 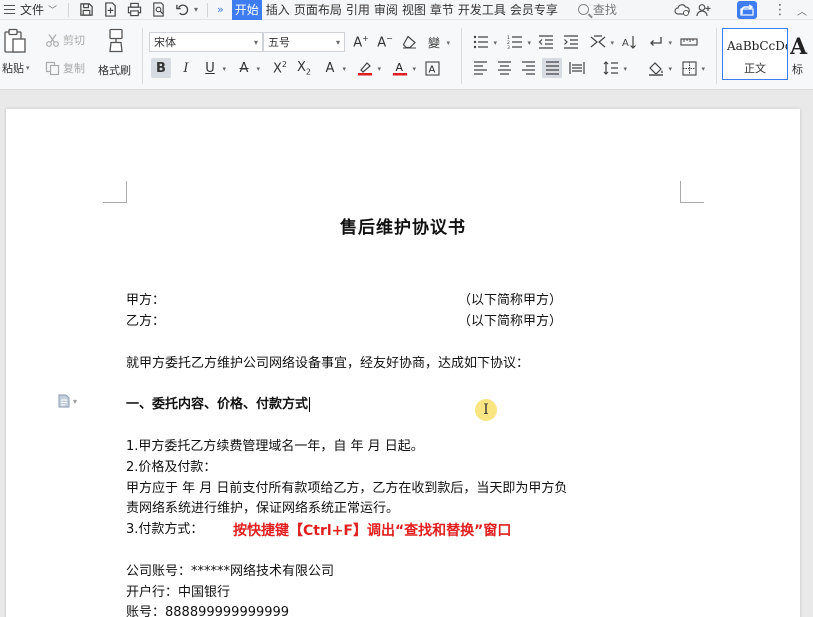 I want to click on scissors-icon, so click(x=52, y=40).